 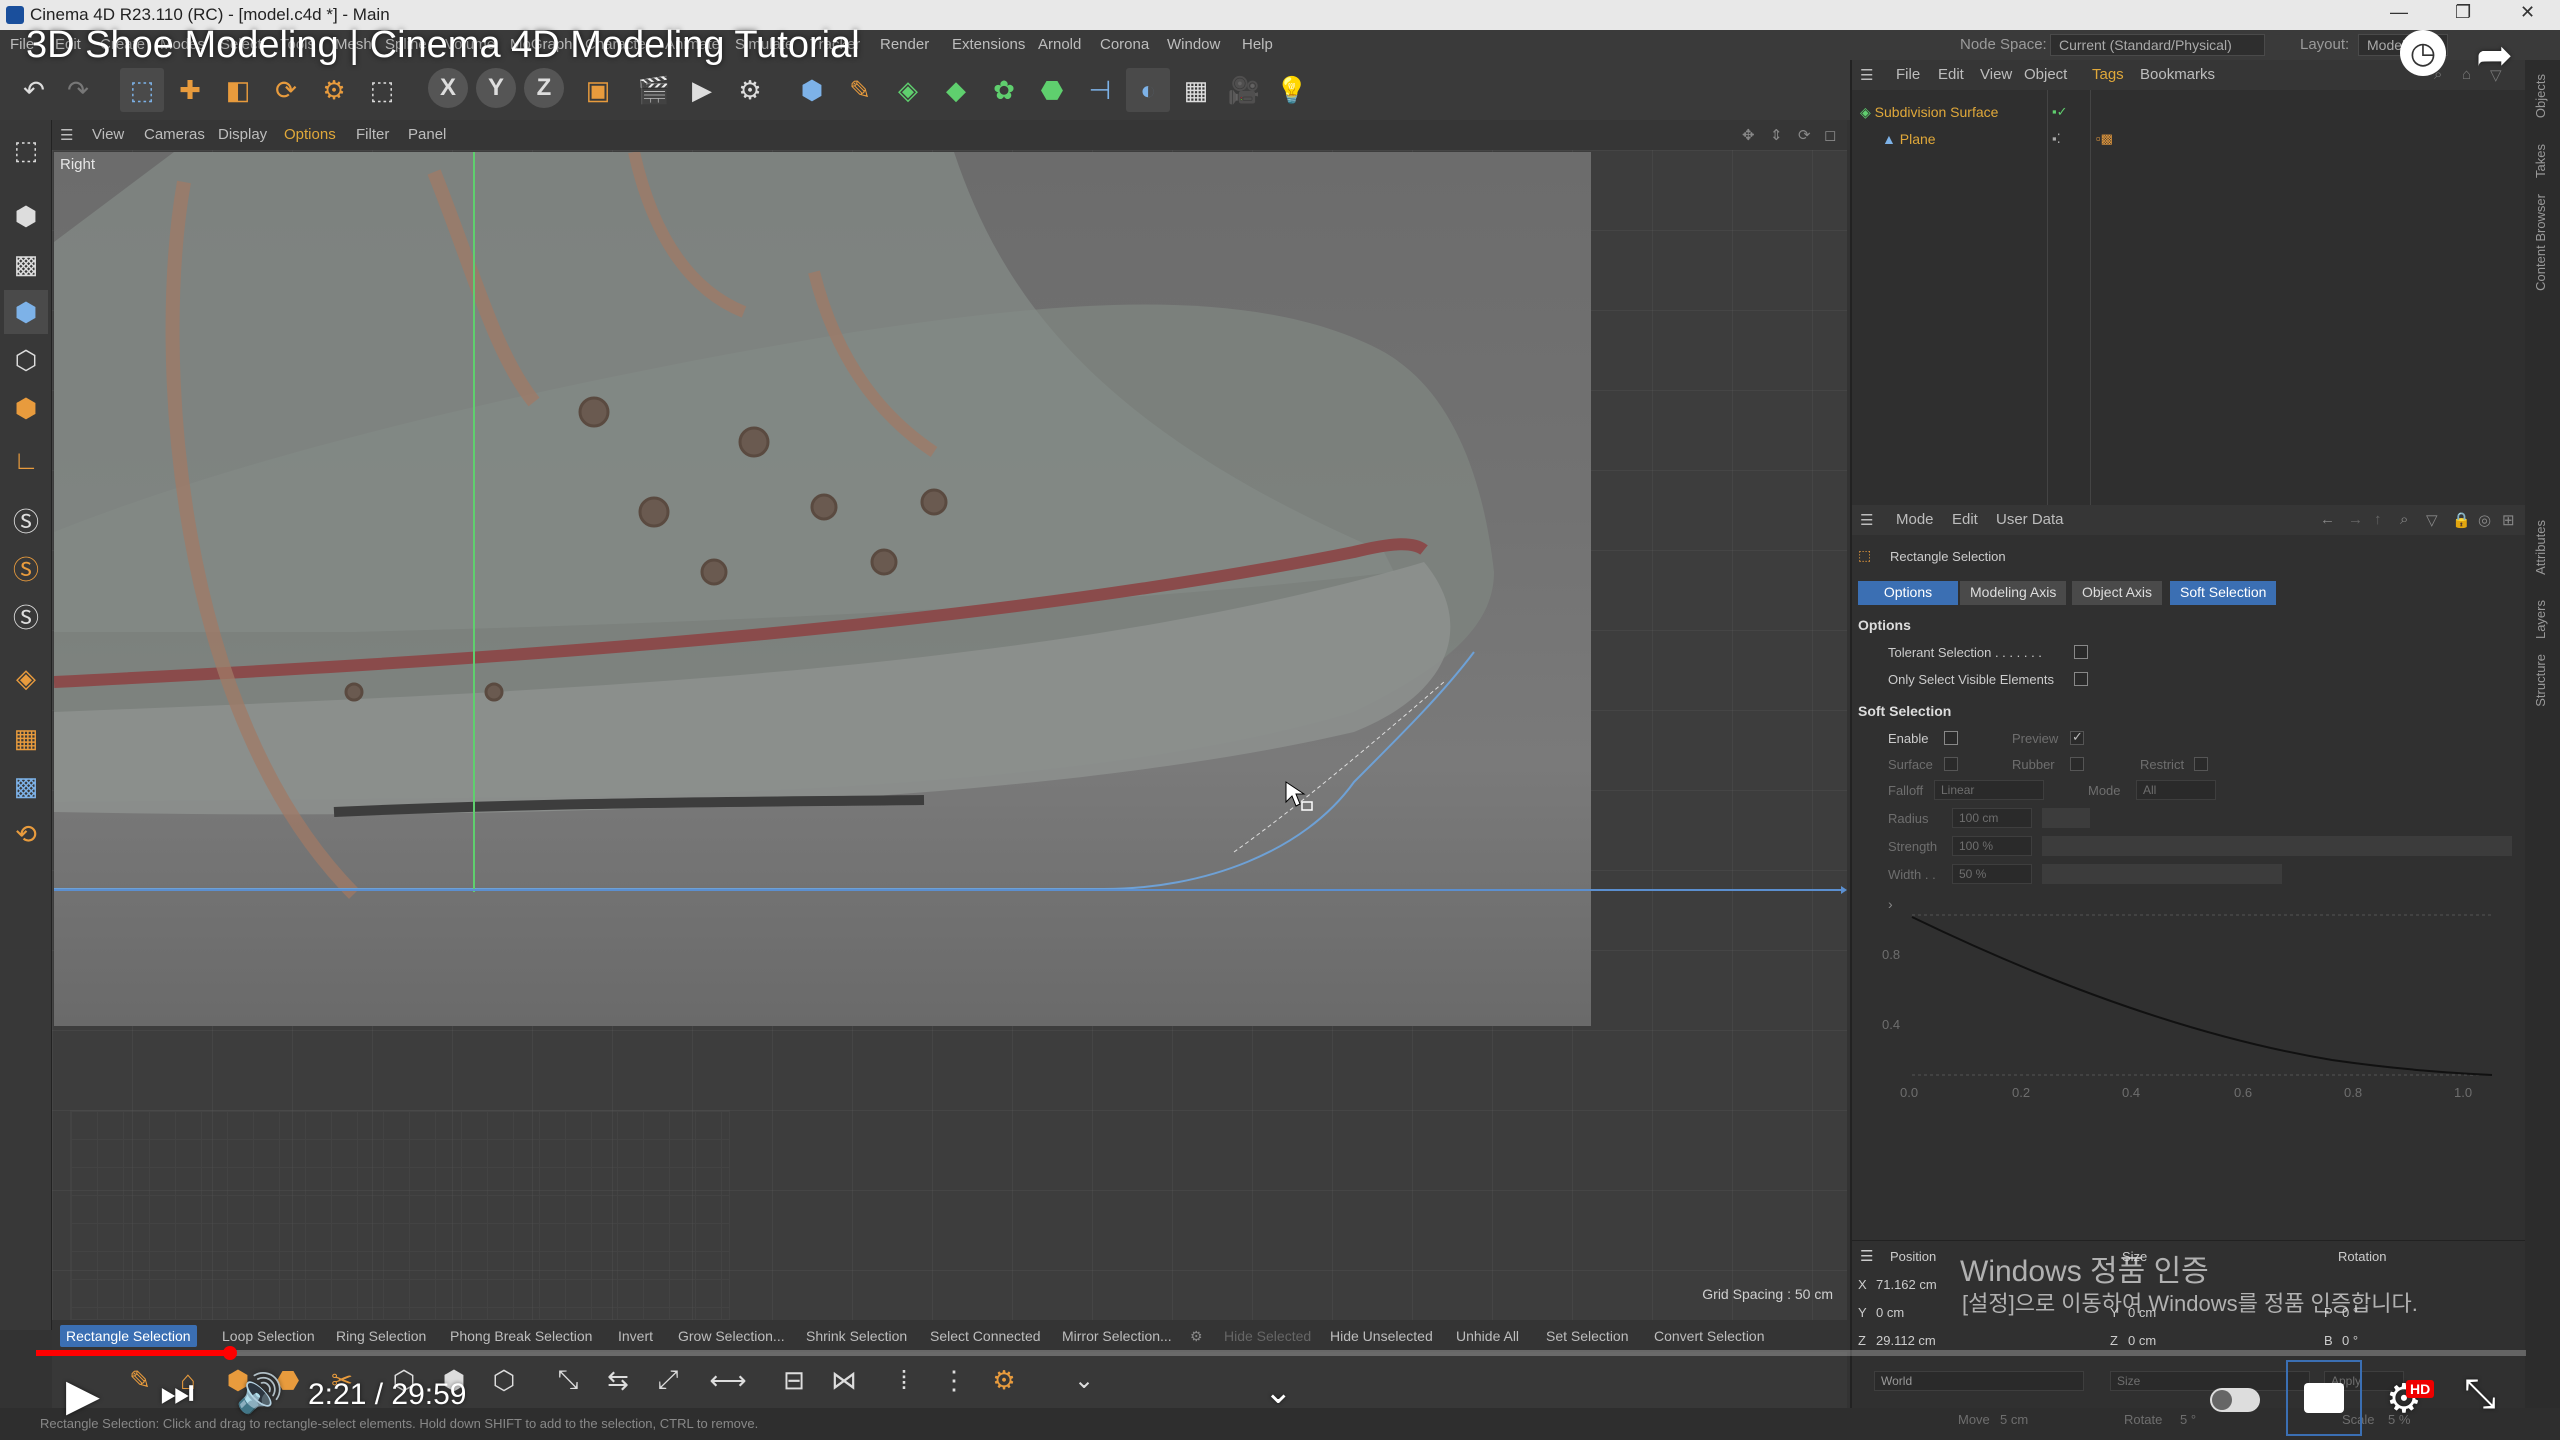 What do you see at coordinates (78, 90) in the screenshot?
I see `redo-icon: ↷` at bounding box center [78, 90].